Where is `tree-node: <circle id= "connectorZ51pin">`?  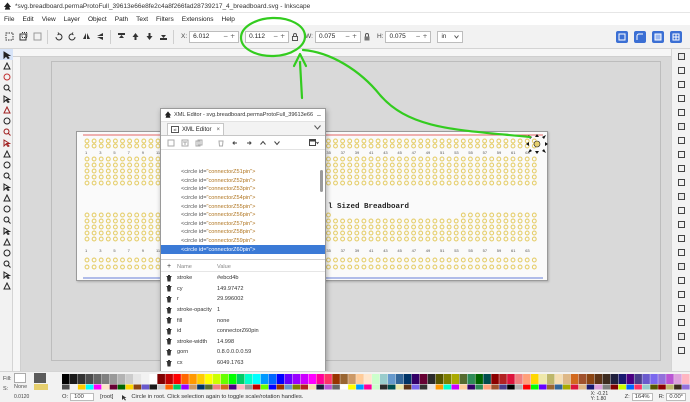
tree-node: <circle id= "connectorZ51pin"> is located at coordinates (243, 172).